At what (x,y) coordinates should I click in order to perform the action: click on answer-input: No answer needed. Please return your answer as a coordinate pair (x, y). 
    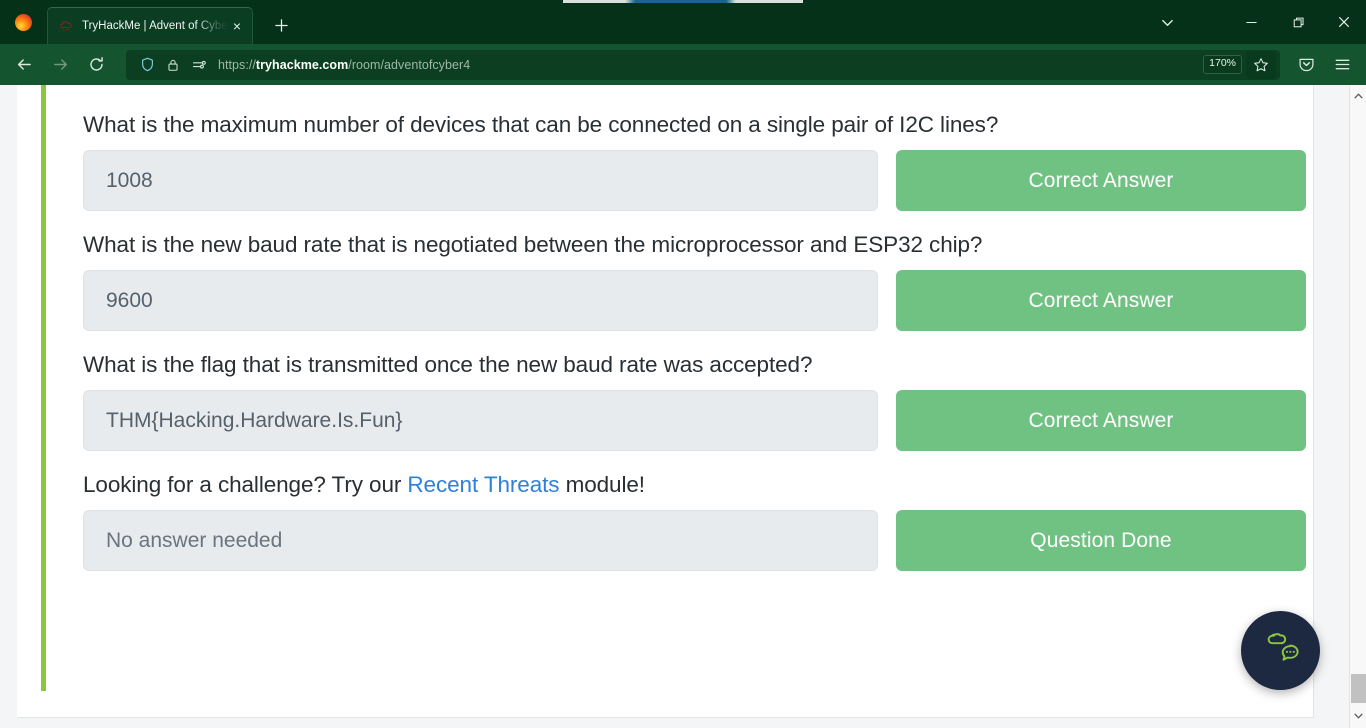
    Looking at the image, I should click on (480, 540).